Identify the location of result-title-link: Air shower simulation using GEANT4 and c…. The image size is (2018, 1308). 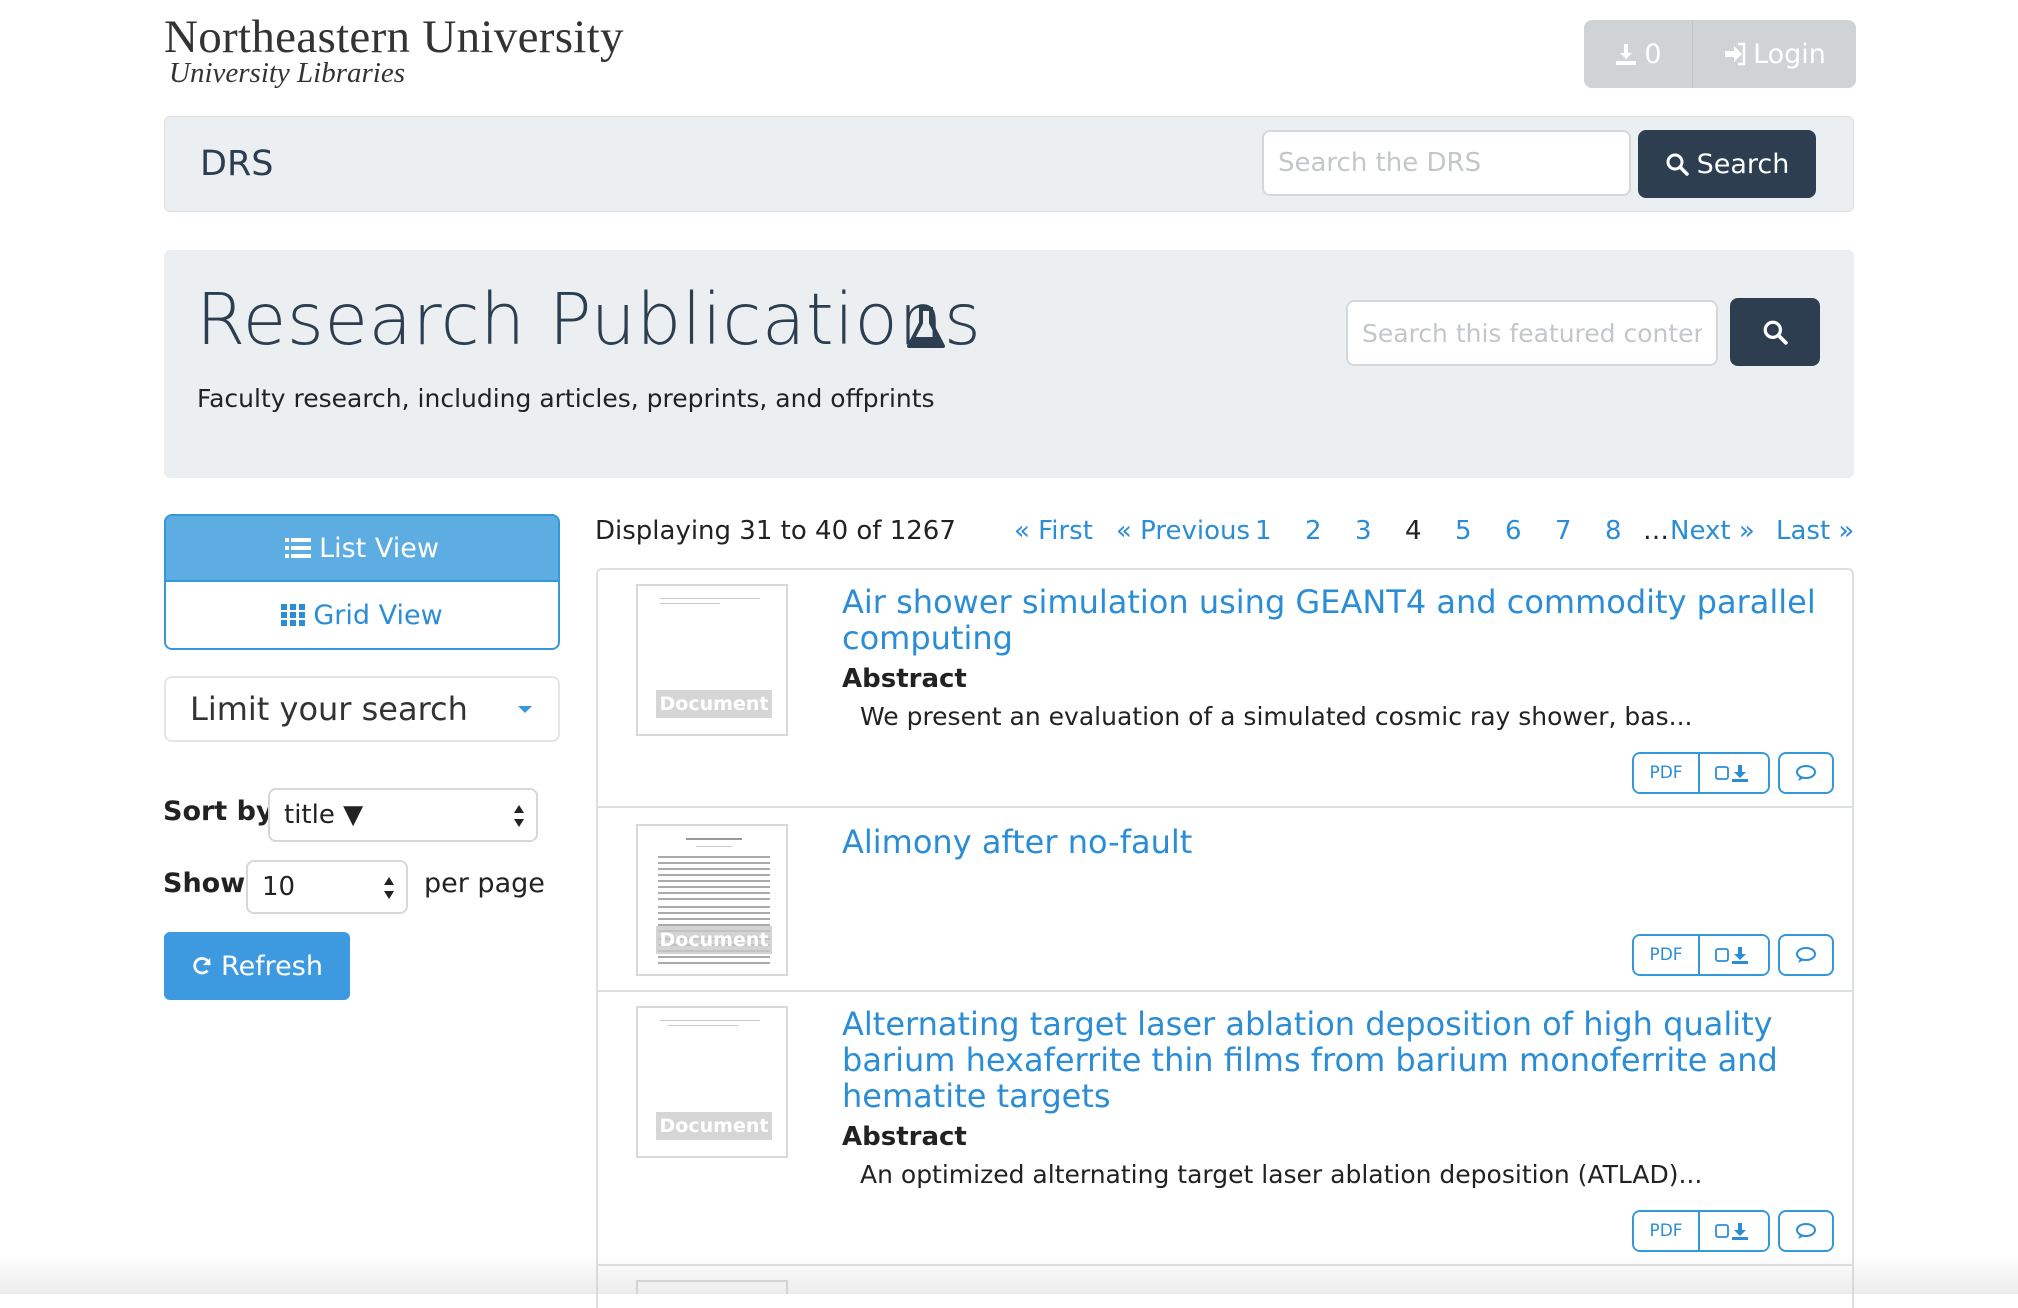
(1342, 620).